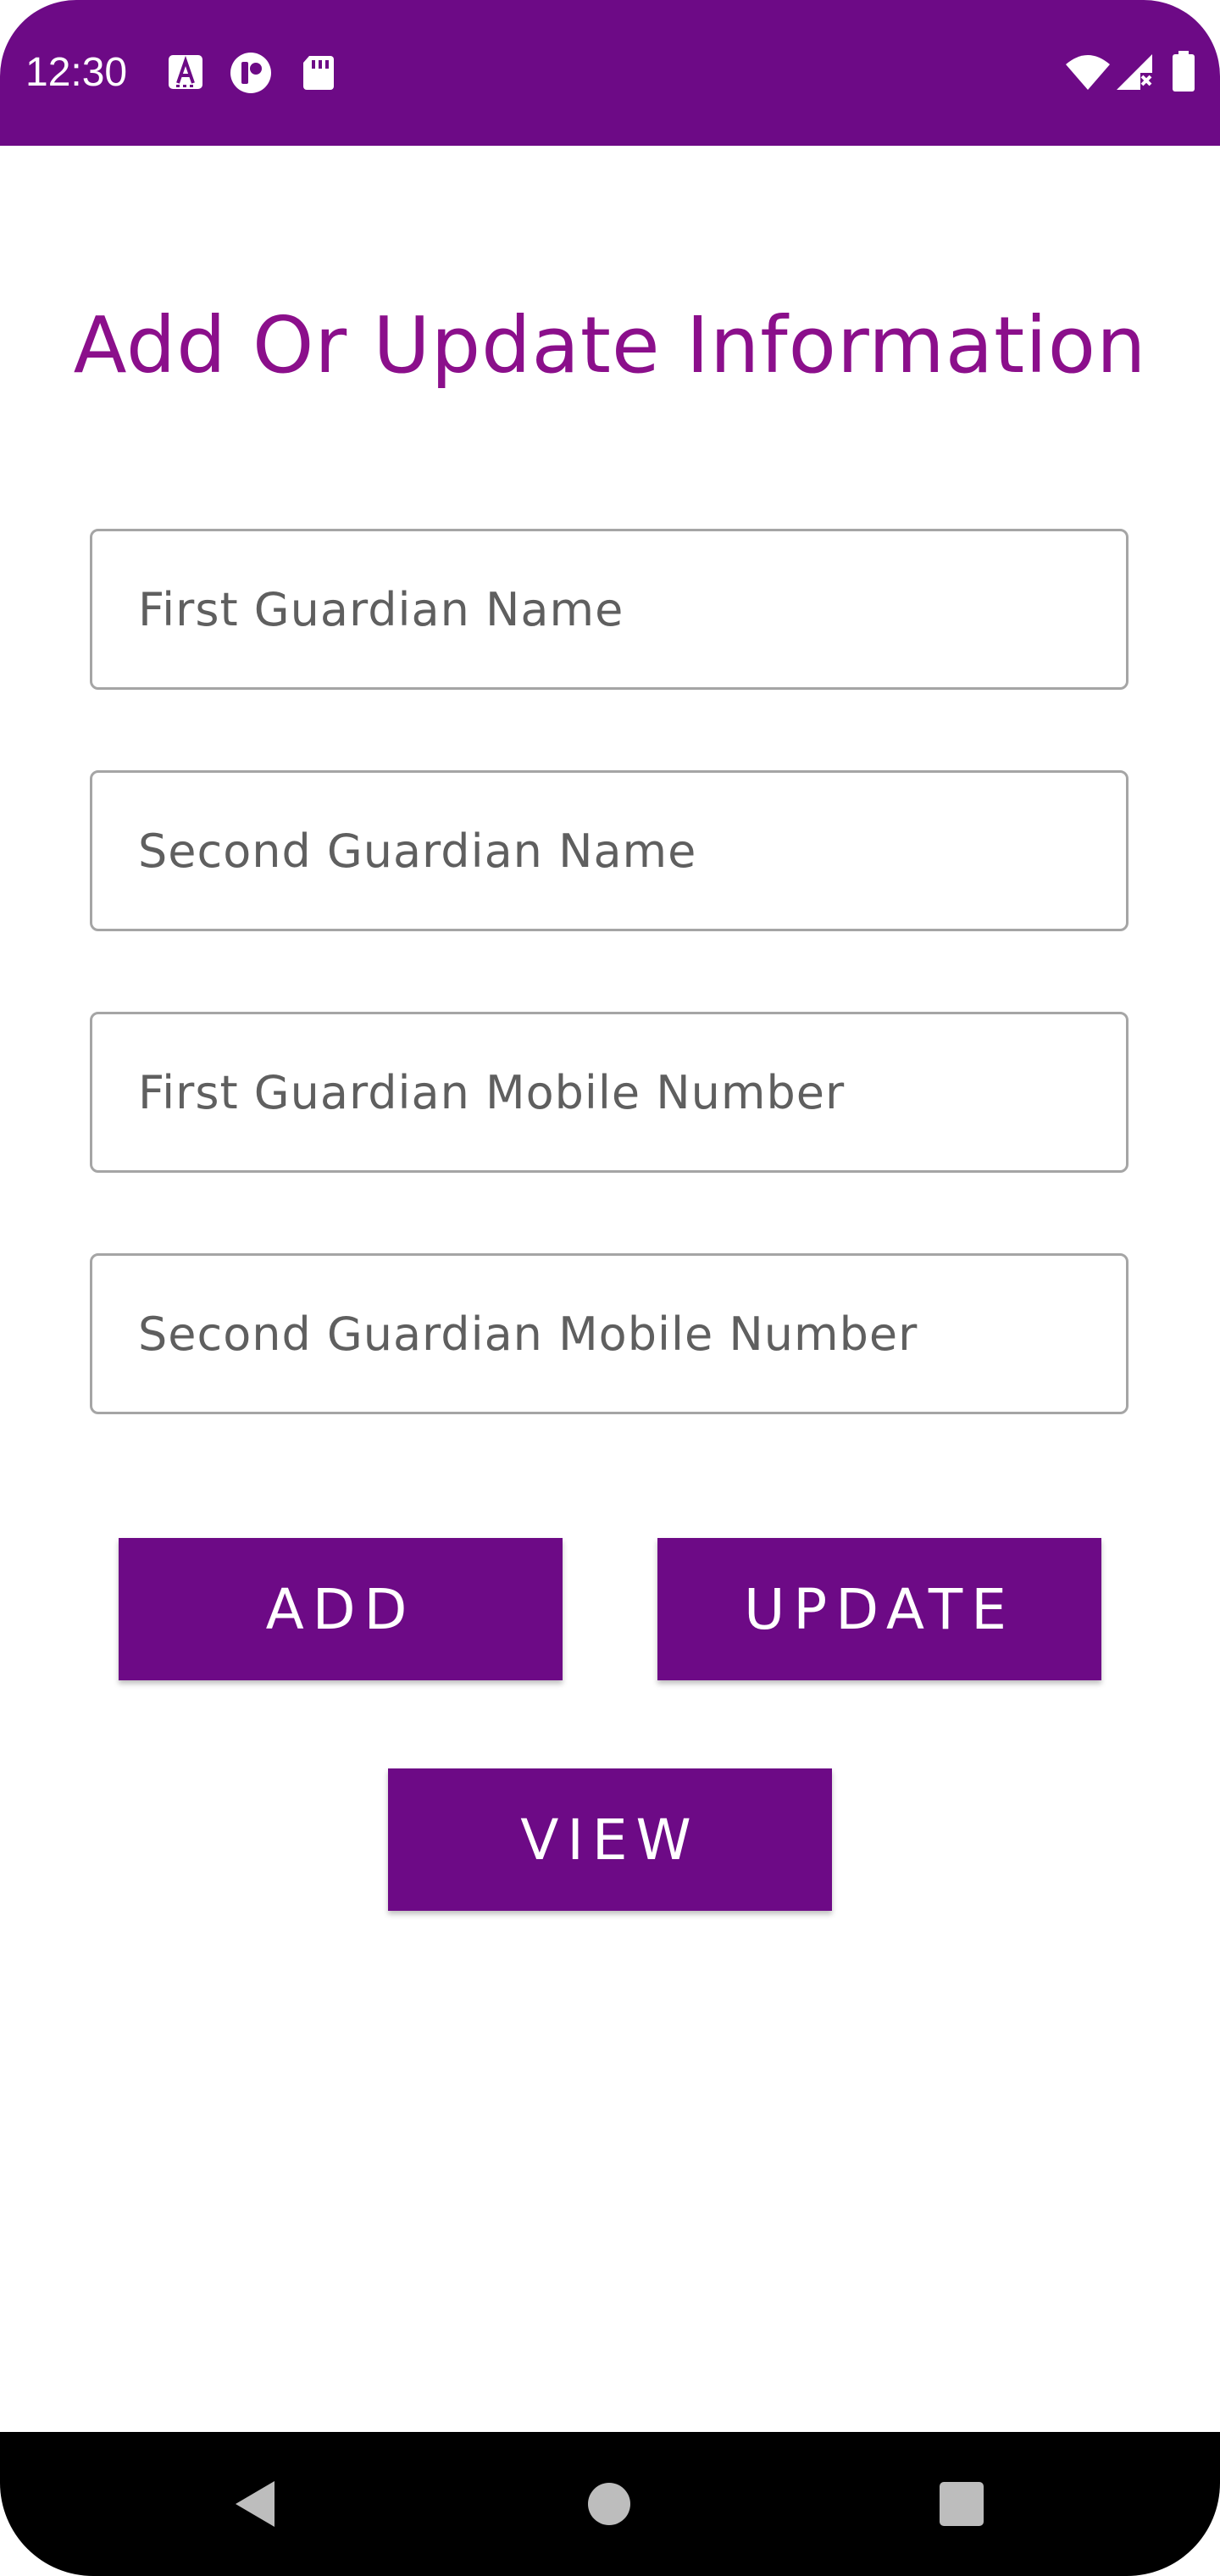  I want to click on page-title: Add Or Update Information, so click(610, 345).